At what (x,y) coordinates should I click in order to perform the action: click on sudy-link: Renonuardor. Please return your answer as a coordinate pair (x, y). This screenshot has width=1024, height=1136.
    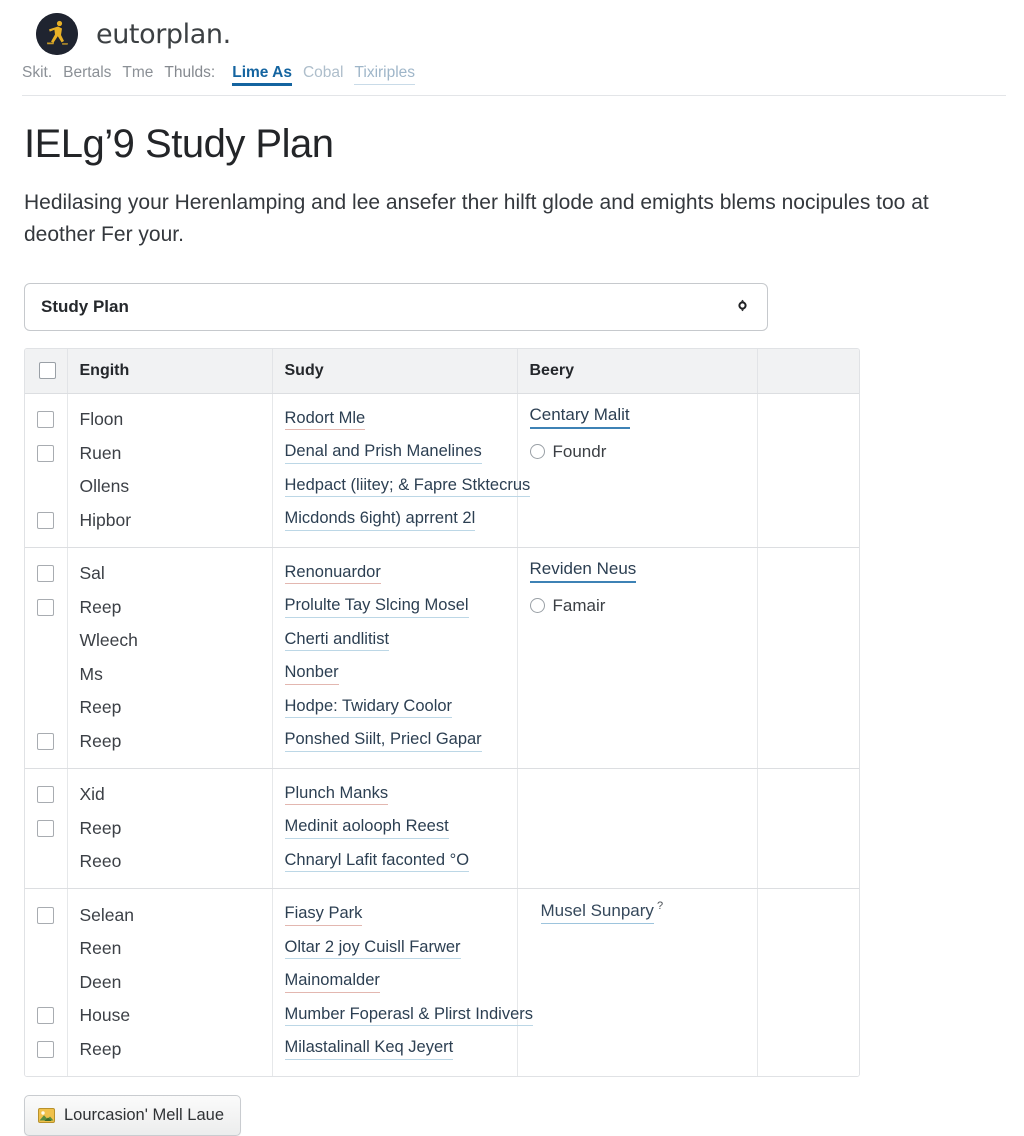
    Looking at the image, I should click on (332, 574).